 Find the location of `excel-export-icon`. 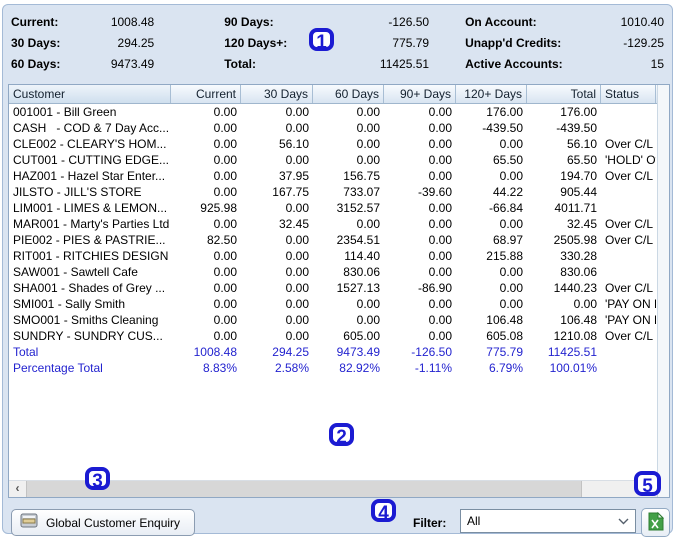

excel-export-icon is located at coordinates (656, 522).